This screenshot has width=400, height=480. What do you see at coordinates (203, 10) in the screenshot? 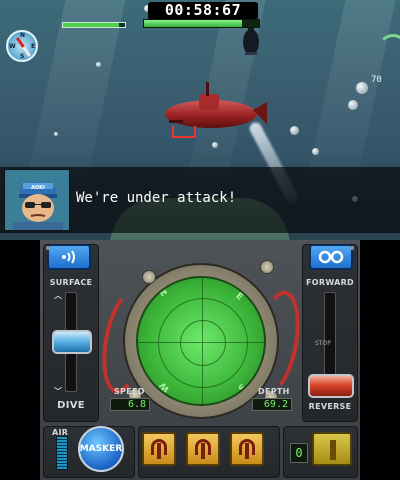
I see `mission-timer: 00:58:67` at bounding box center [203, 10].